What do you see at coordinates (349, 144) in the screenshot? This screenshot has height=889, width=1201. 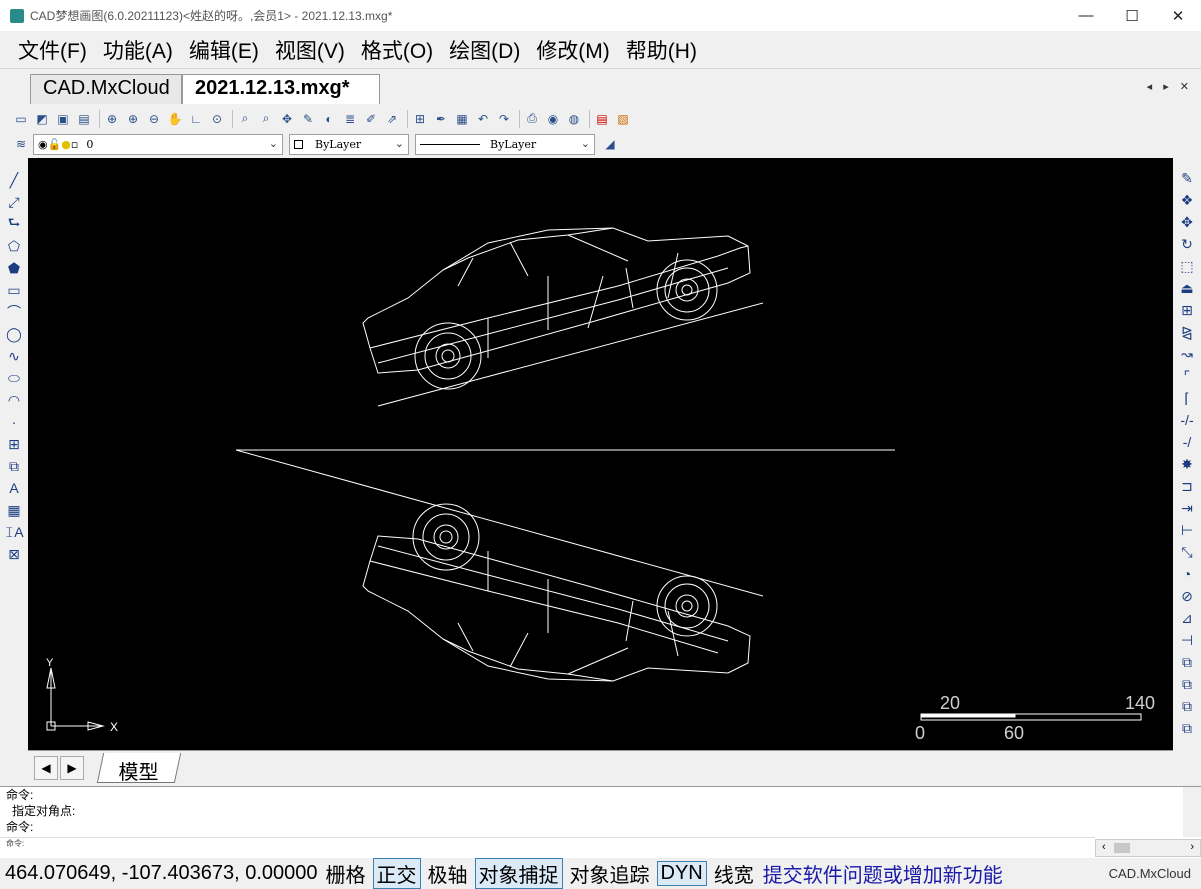 I see `color-select: ByLayer ⌄` at bounding box center [349, 144].